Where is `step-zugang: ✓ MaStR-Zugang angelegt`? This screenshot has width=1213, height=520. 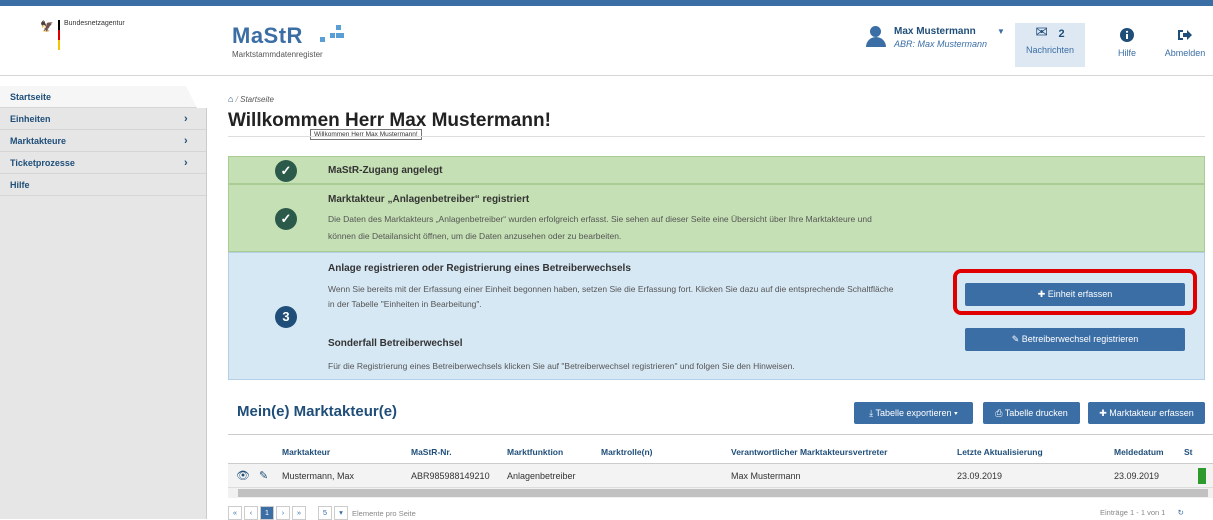
step-zugang: ✓ MaStR-Zugang angelegt is located at coordinates (716, 170).